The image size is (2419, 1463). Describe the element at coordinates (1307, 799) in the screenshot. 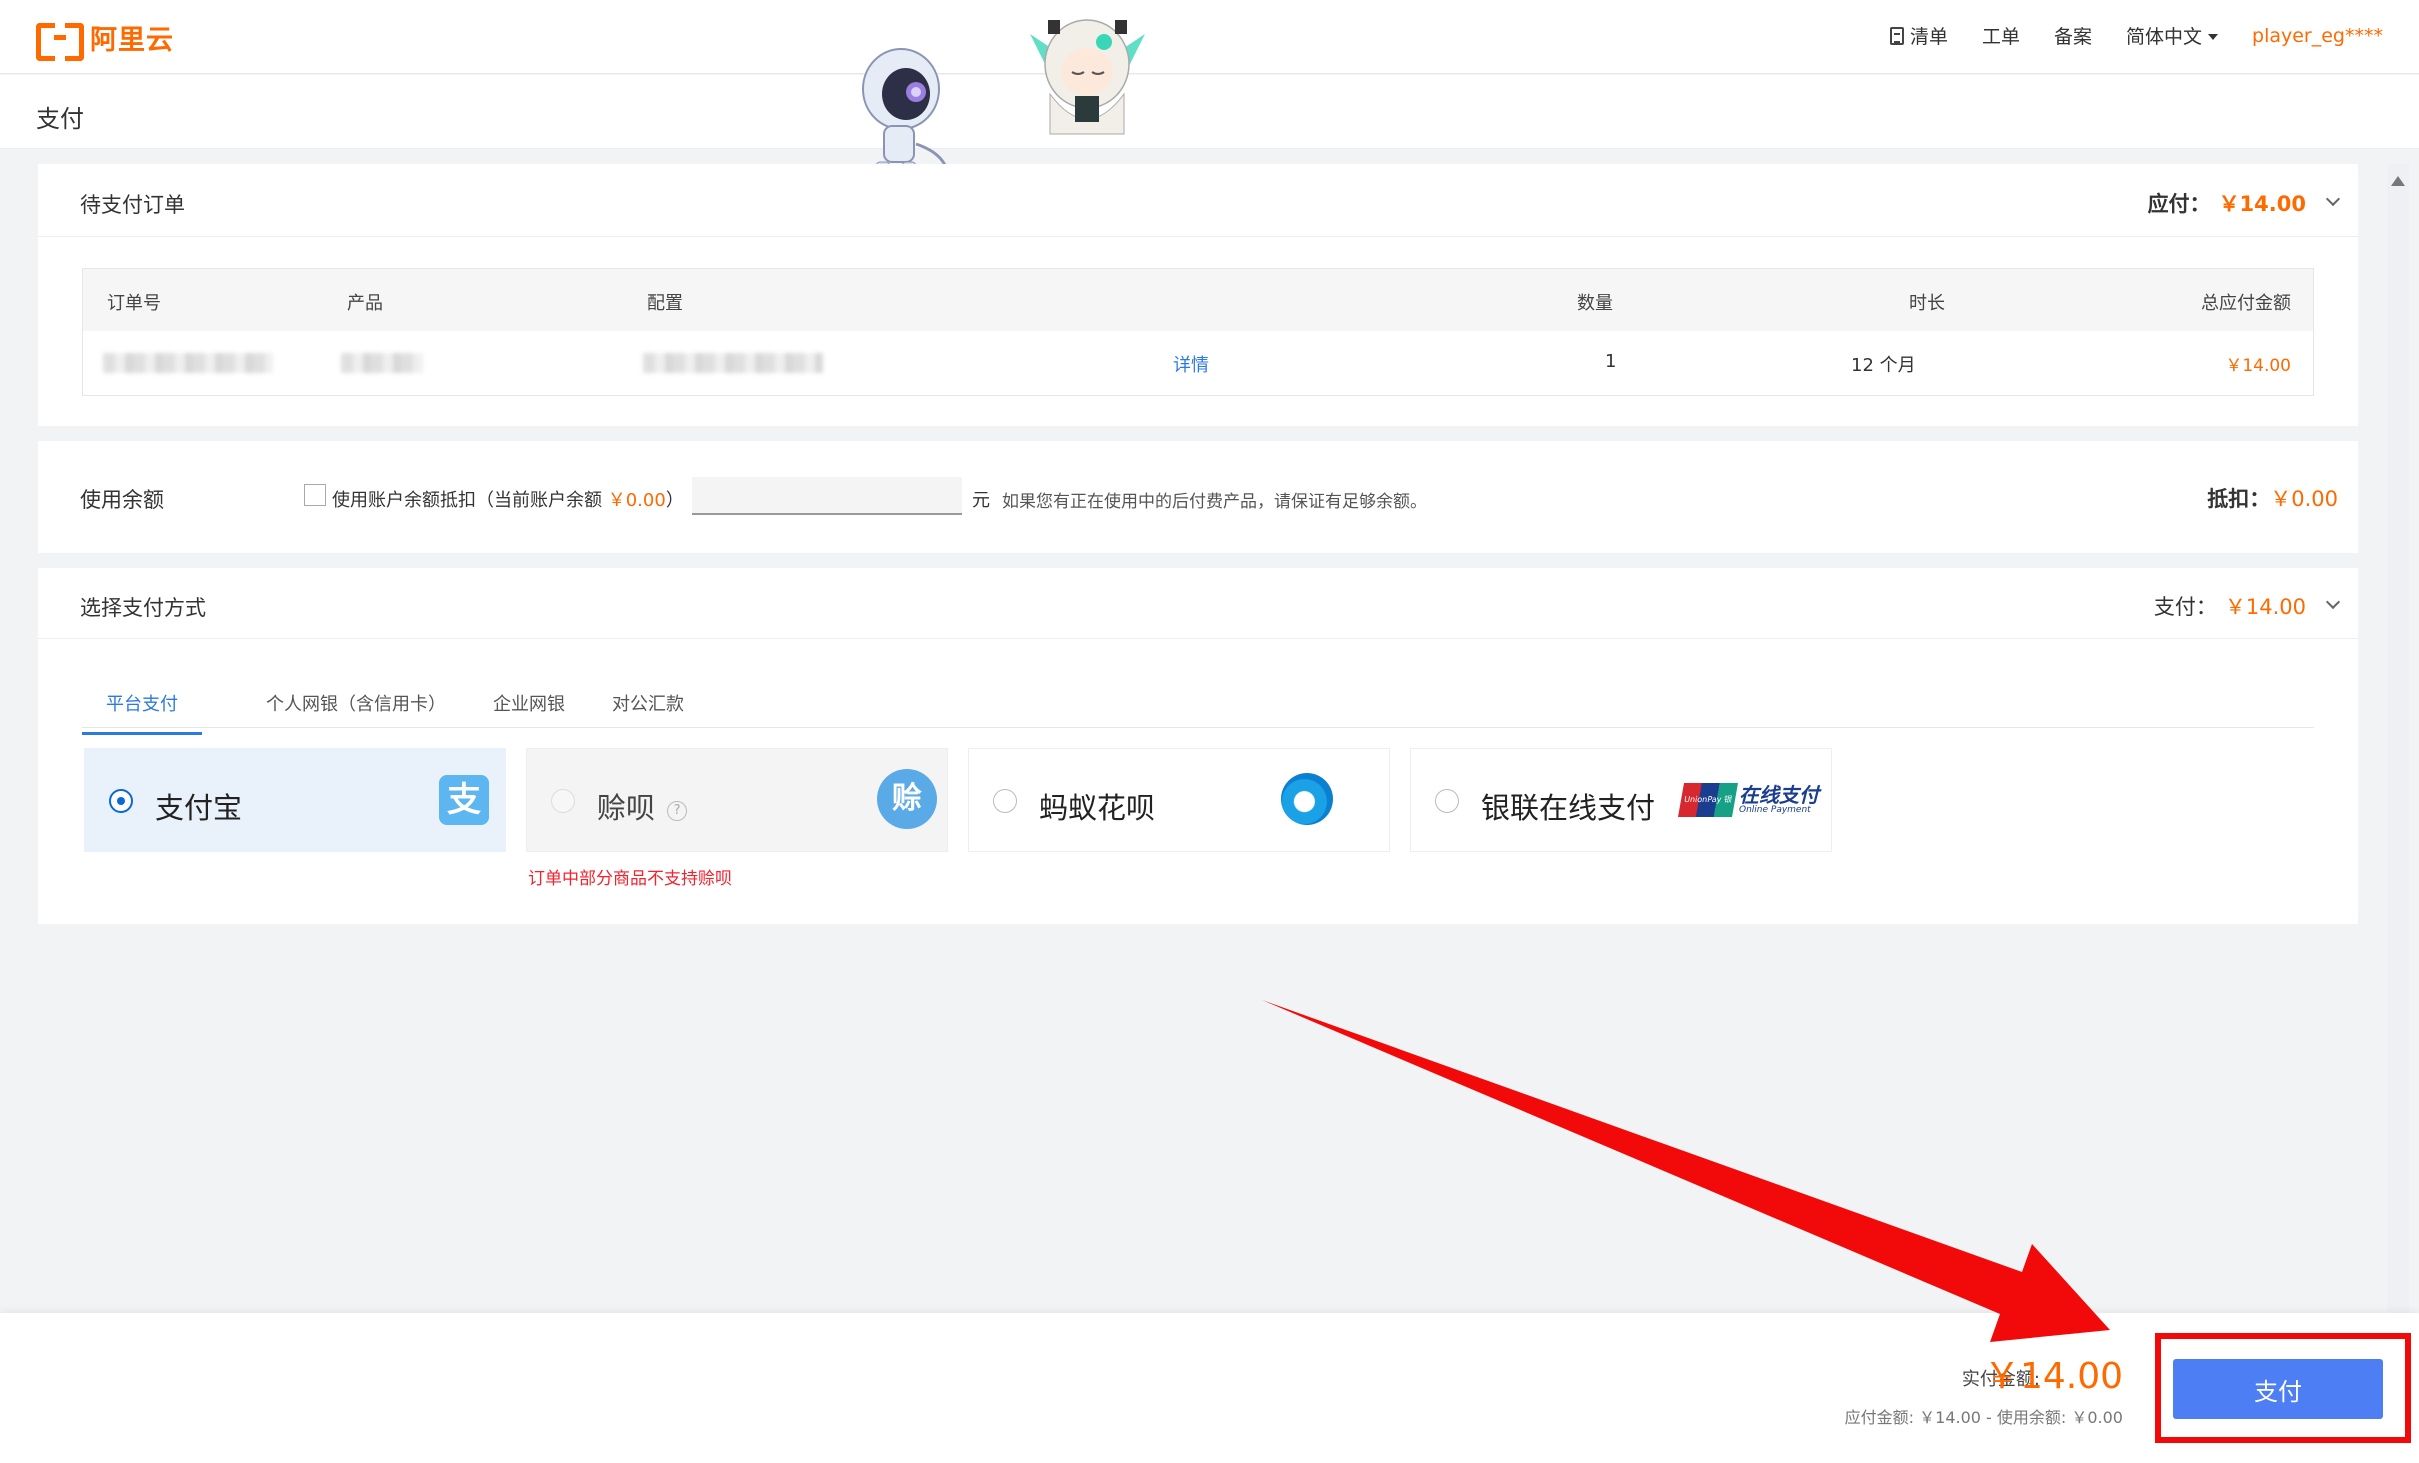

I see `huabei-icon` at that location.